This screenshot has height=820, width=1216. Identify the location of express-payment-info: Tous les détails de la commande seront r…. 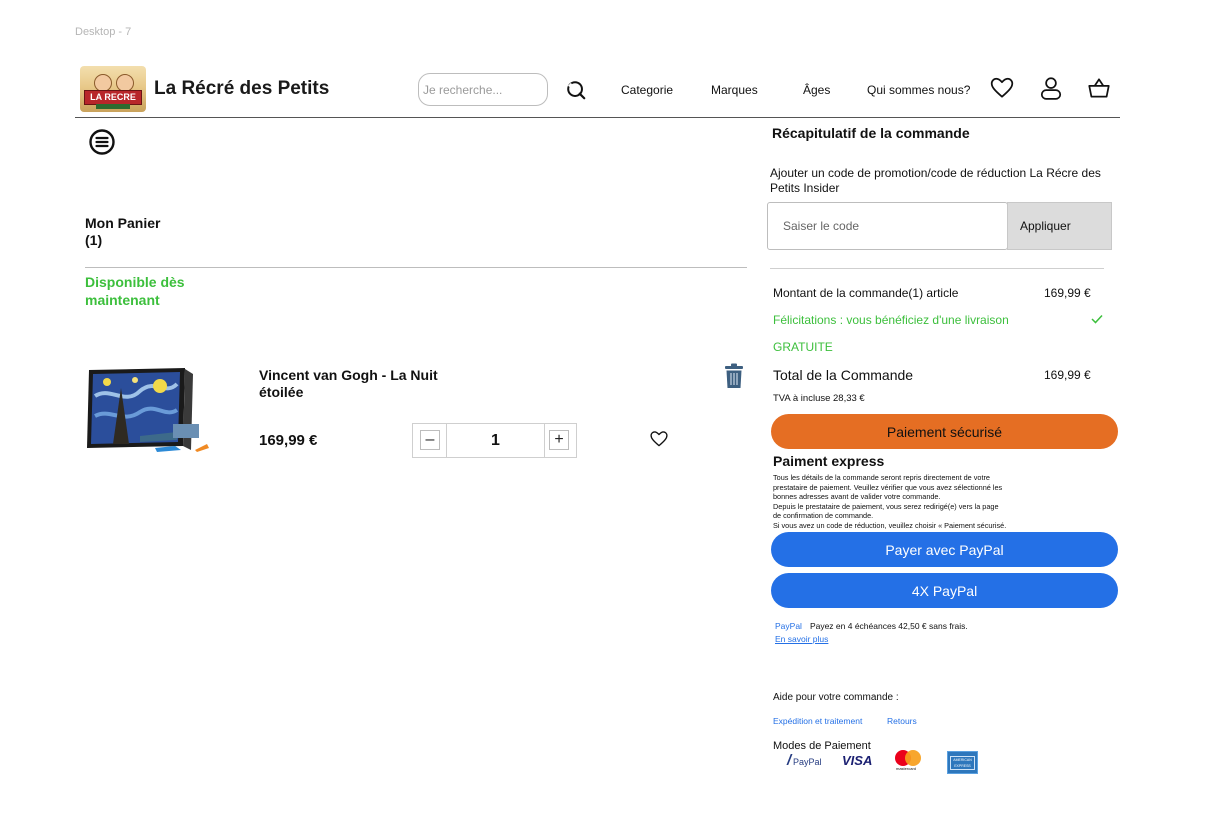
(918, 502).